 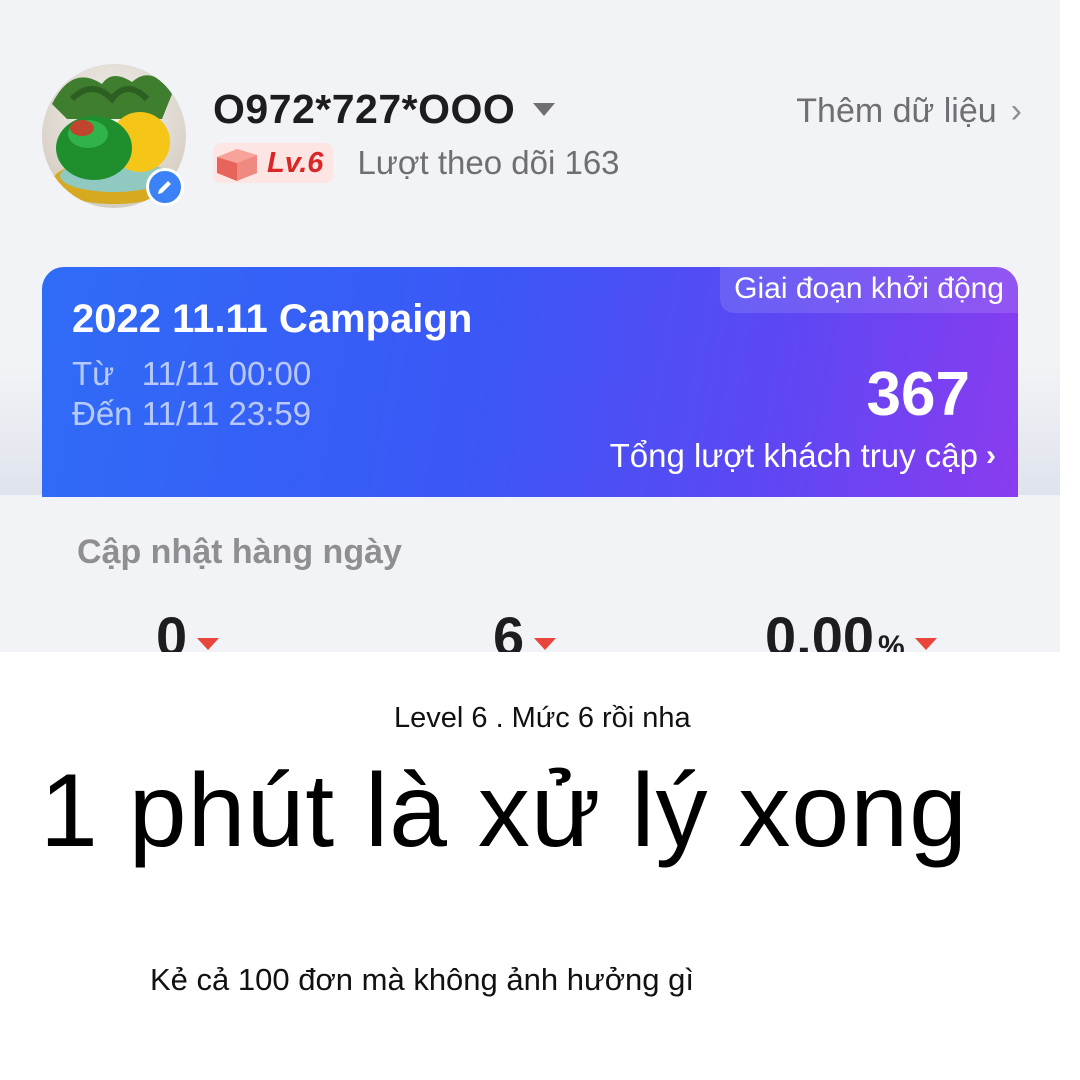 I want to click on level-label: Lv.6, so click(x=295, y=162).